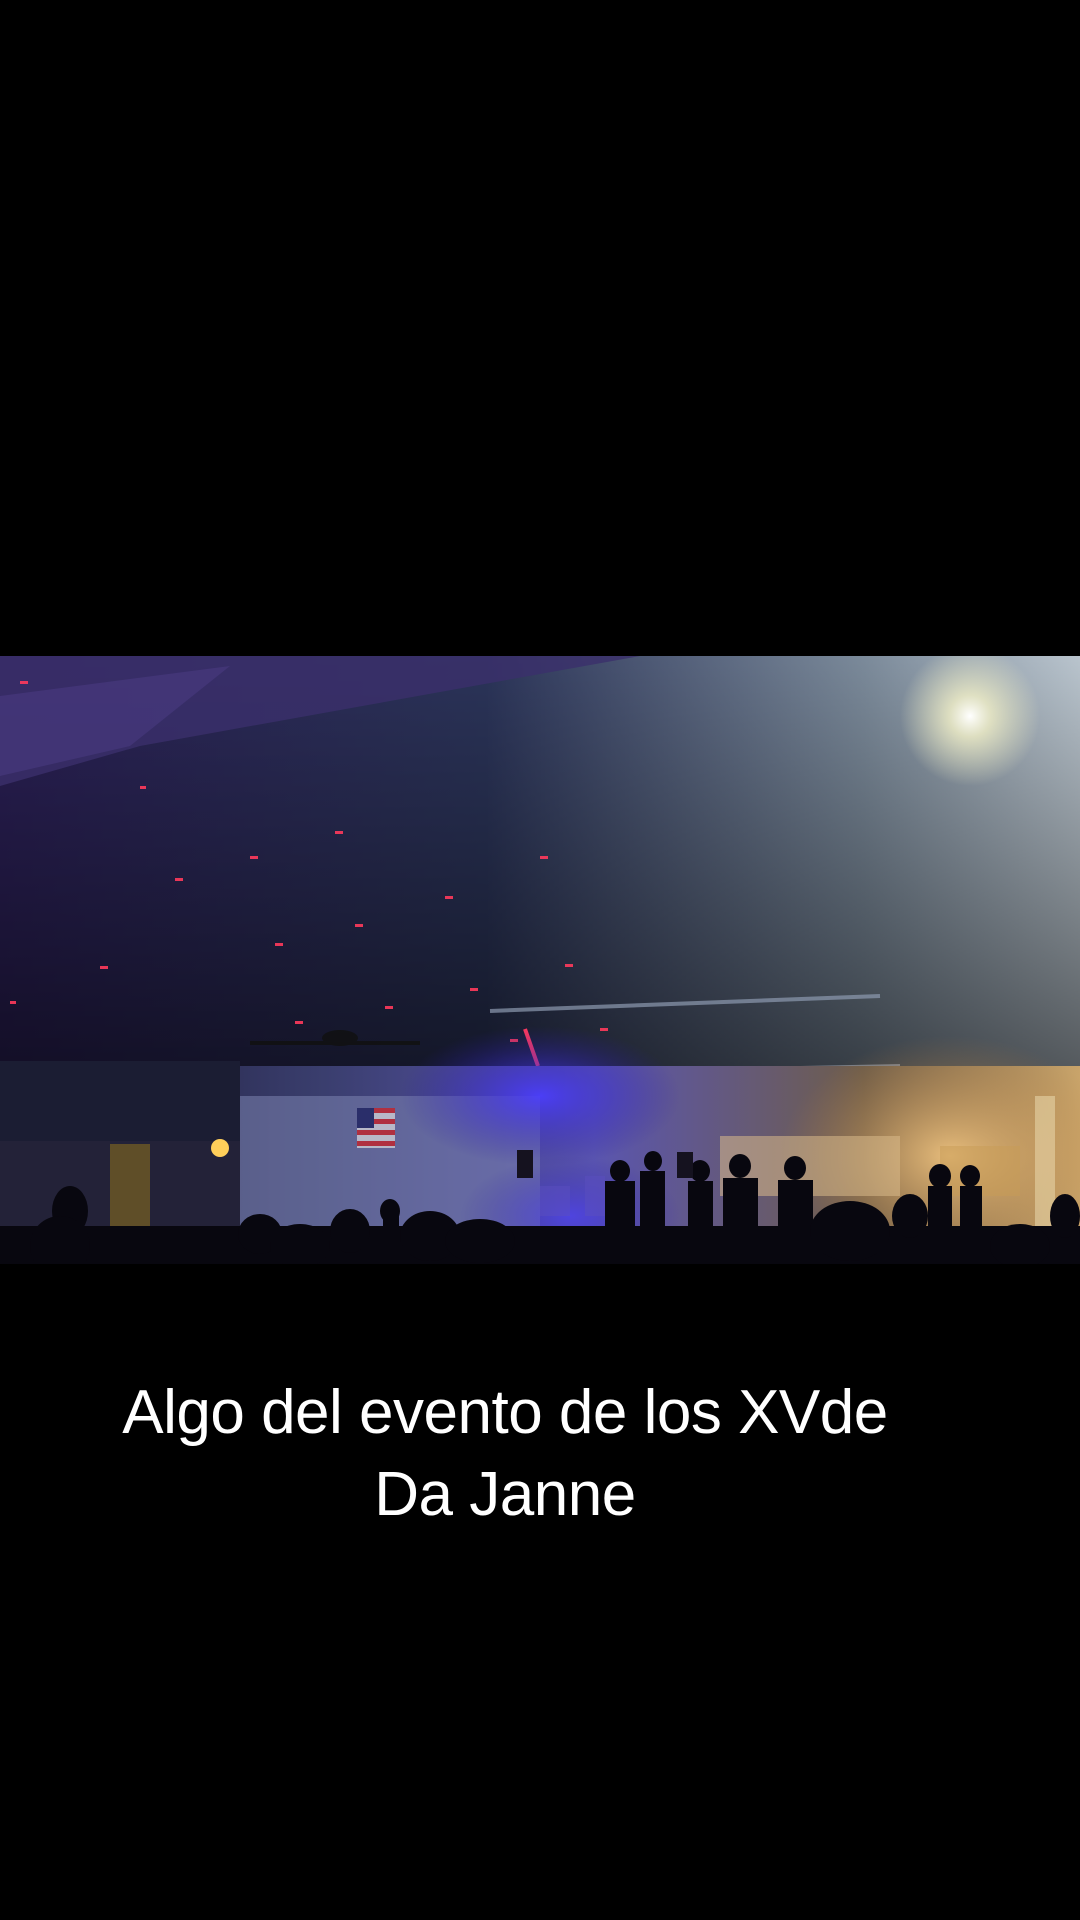  What do you see at coordinates (505, 1412) in the screenshot?
I see `caption-line-1: Algo del evento de los XVde` at bounding box center [505, 1412].